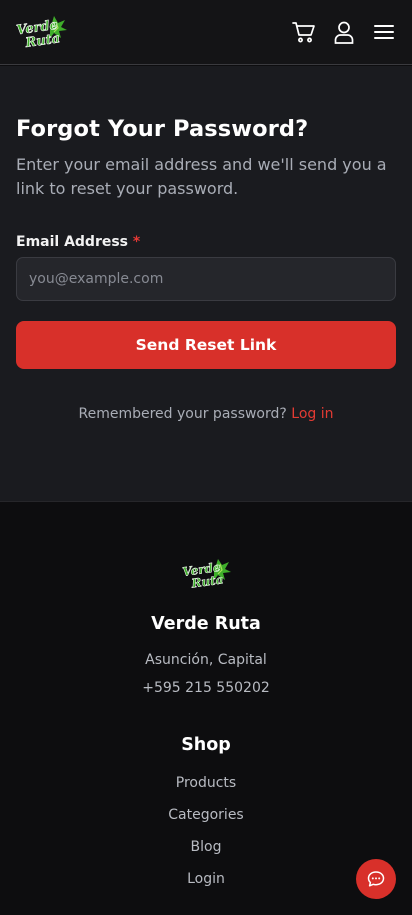 Image resolution: width=412 pixels, height=915 pixels. Describe the element at coordinates (206, 879) in the screenshot. I see `footer-link-login: Login` at that location.